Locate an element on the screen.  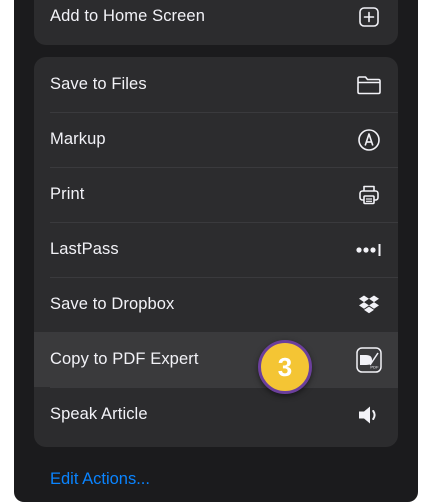
share-group-top: Add to Home Screen is located at coordinates (216, 22).